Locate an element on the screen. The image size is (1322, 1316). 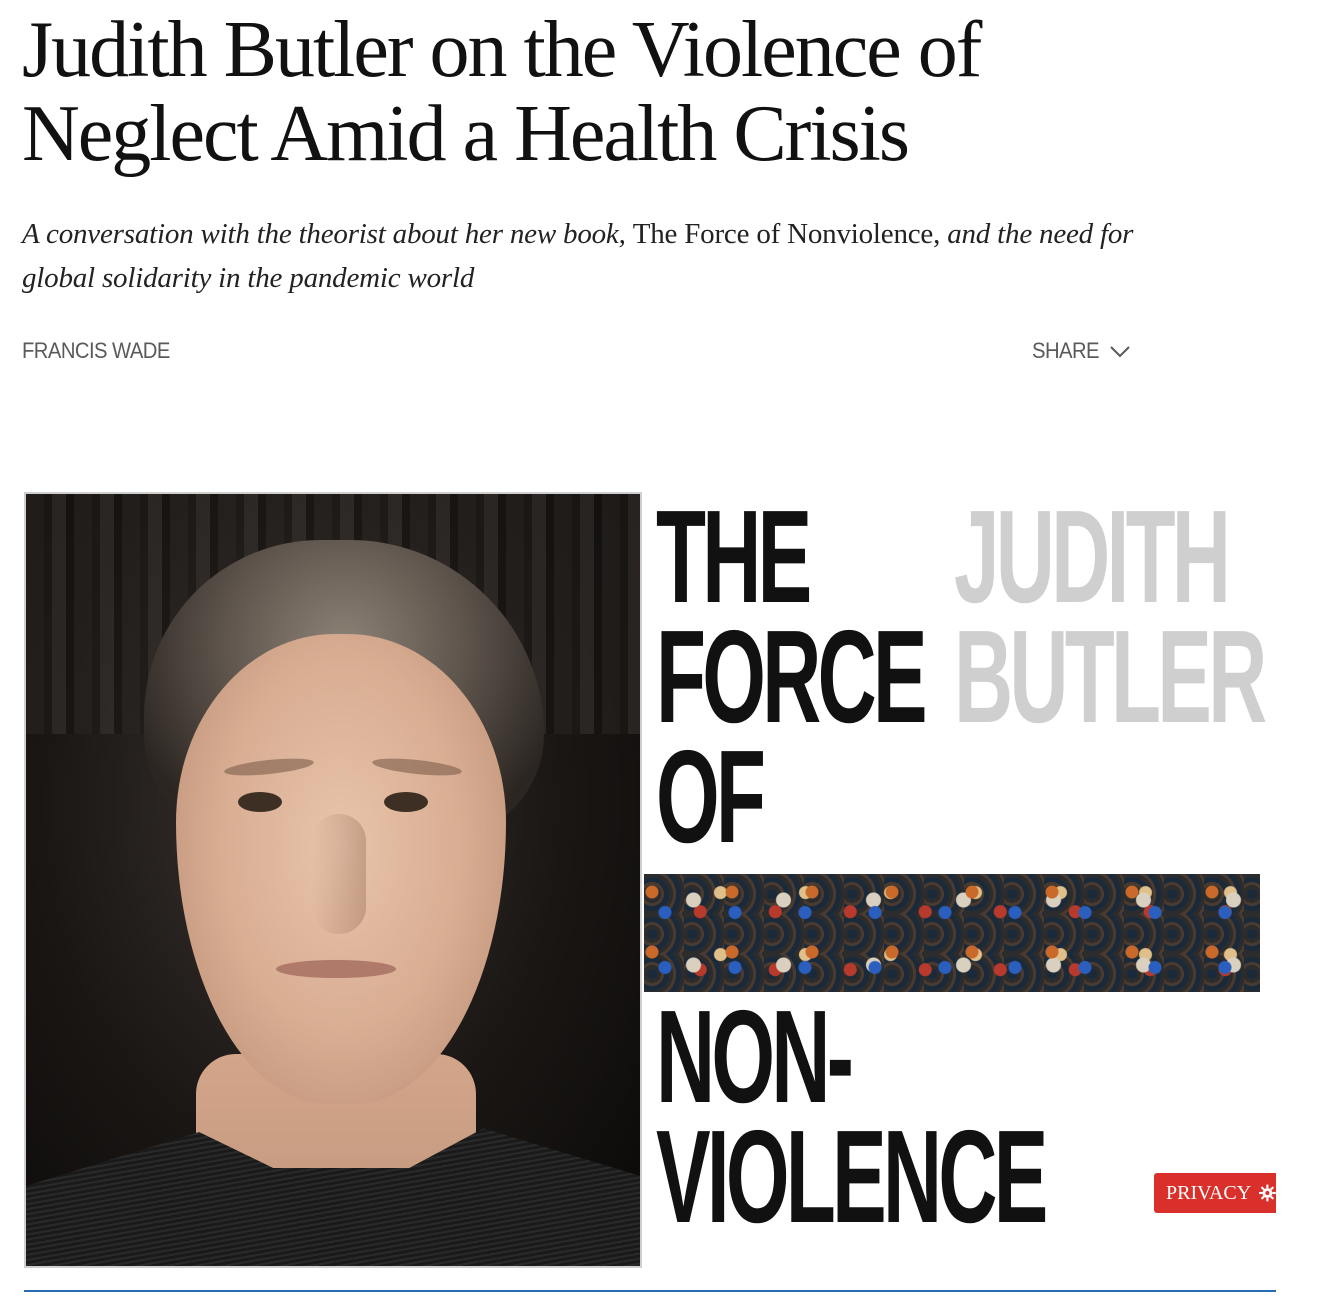
crowd-photo-strip is located at coordinates (952, 933).